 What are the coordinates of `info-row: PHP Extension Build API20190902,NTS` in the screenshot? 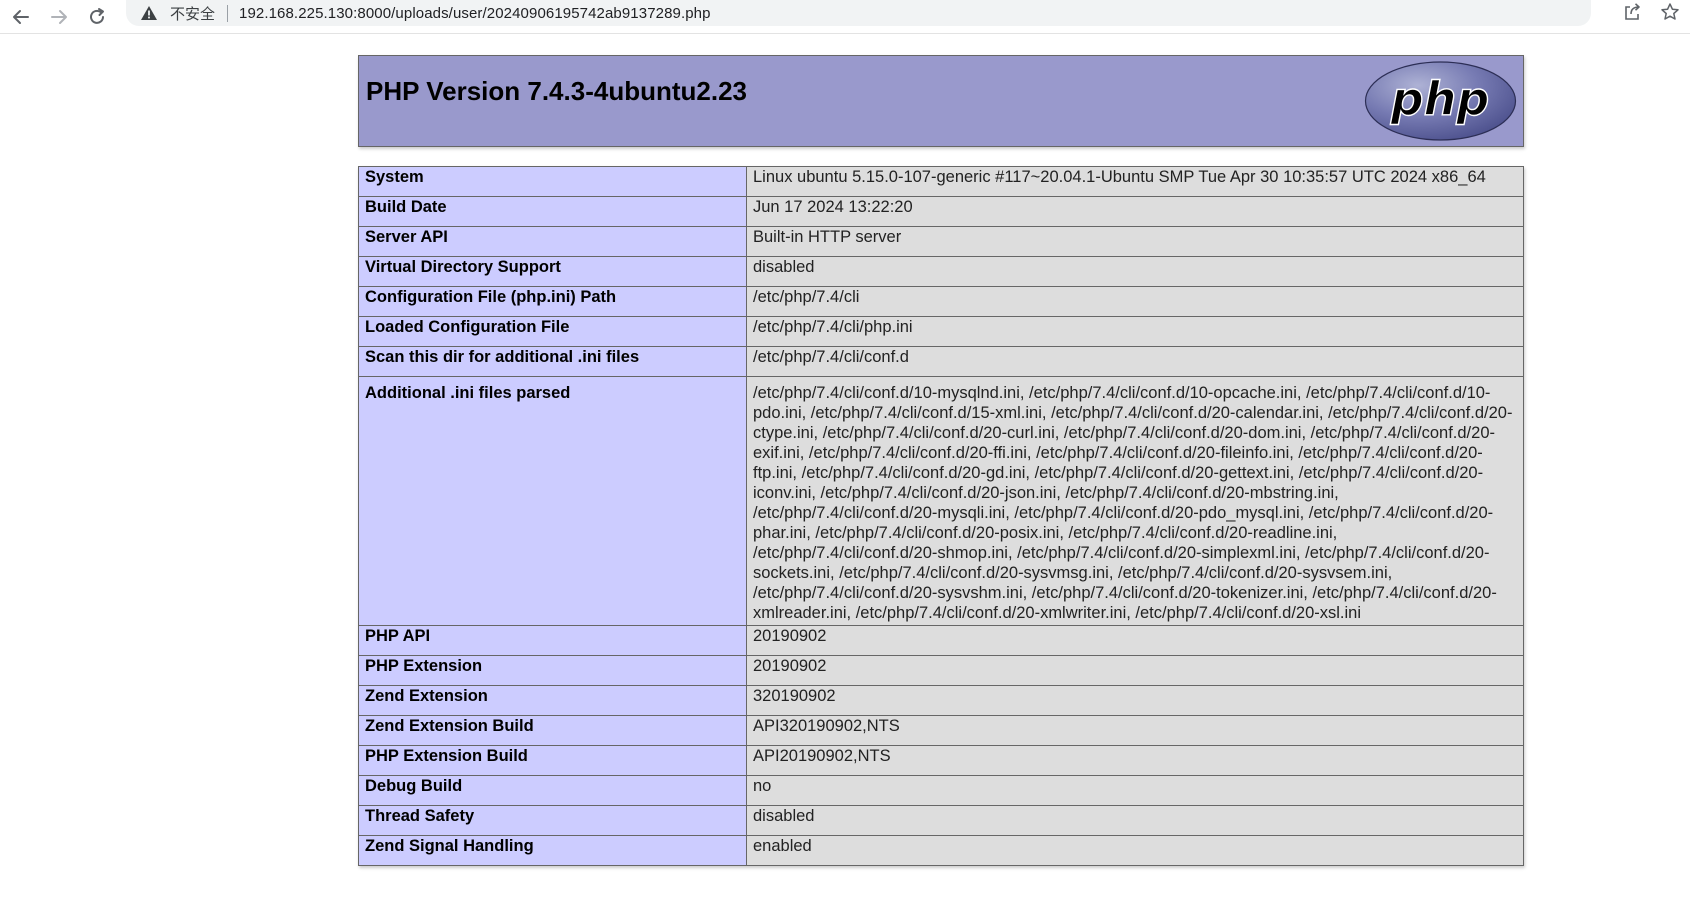 It's located at (941, 760).